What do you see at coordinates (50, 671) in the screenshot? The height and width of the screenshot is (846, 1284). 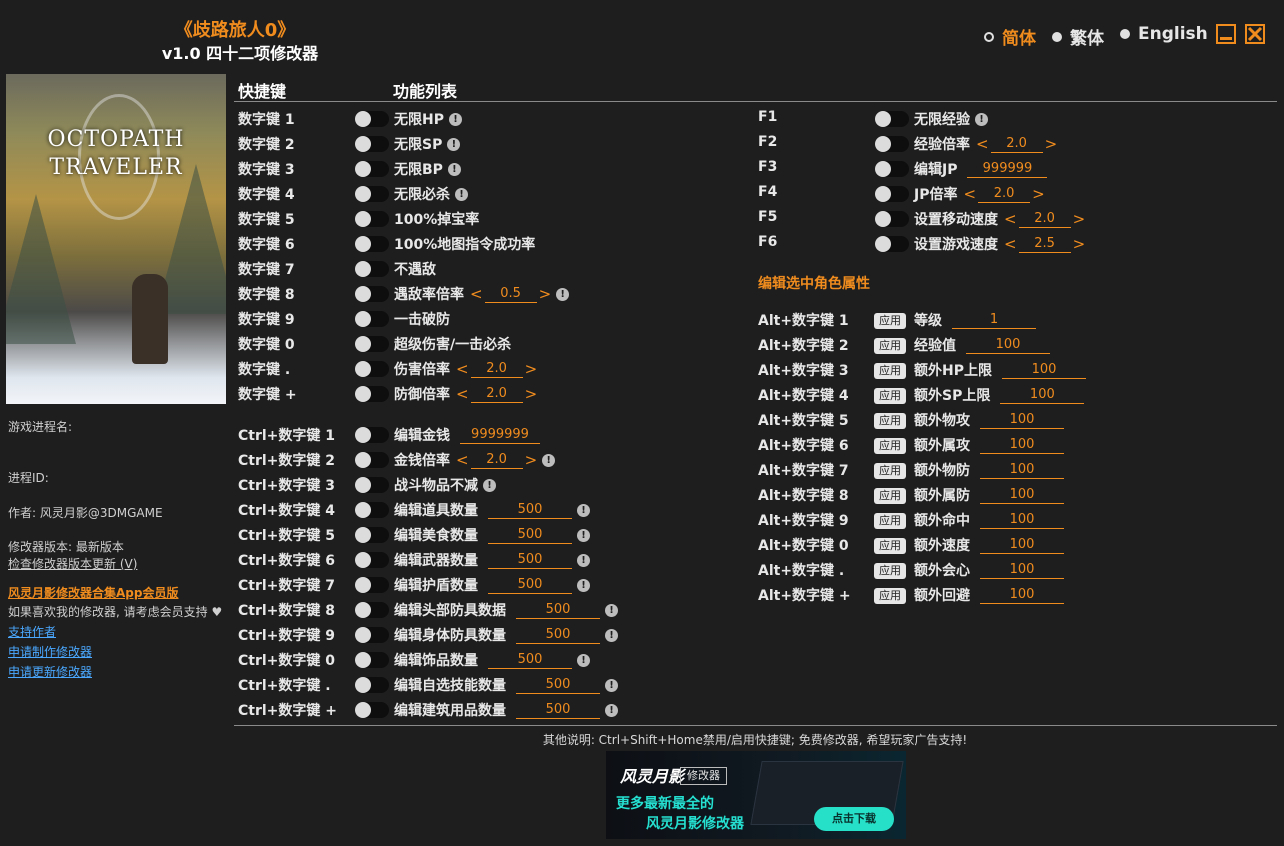 I see `request-update-link: 申请更新修改器` at bounding box center [50, 671].